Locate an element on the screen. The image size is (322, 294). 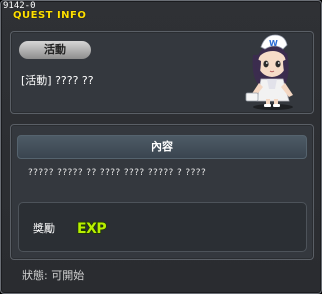
quest-name: [活動] ???? ?? is located at coordinates (57, 80).